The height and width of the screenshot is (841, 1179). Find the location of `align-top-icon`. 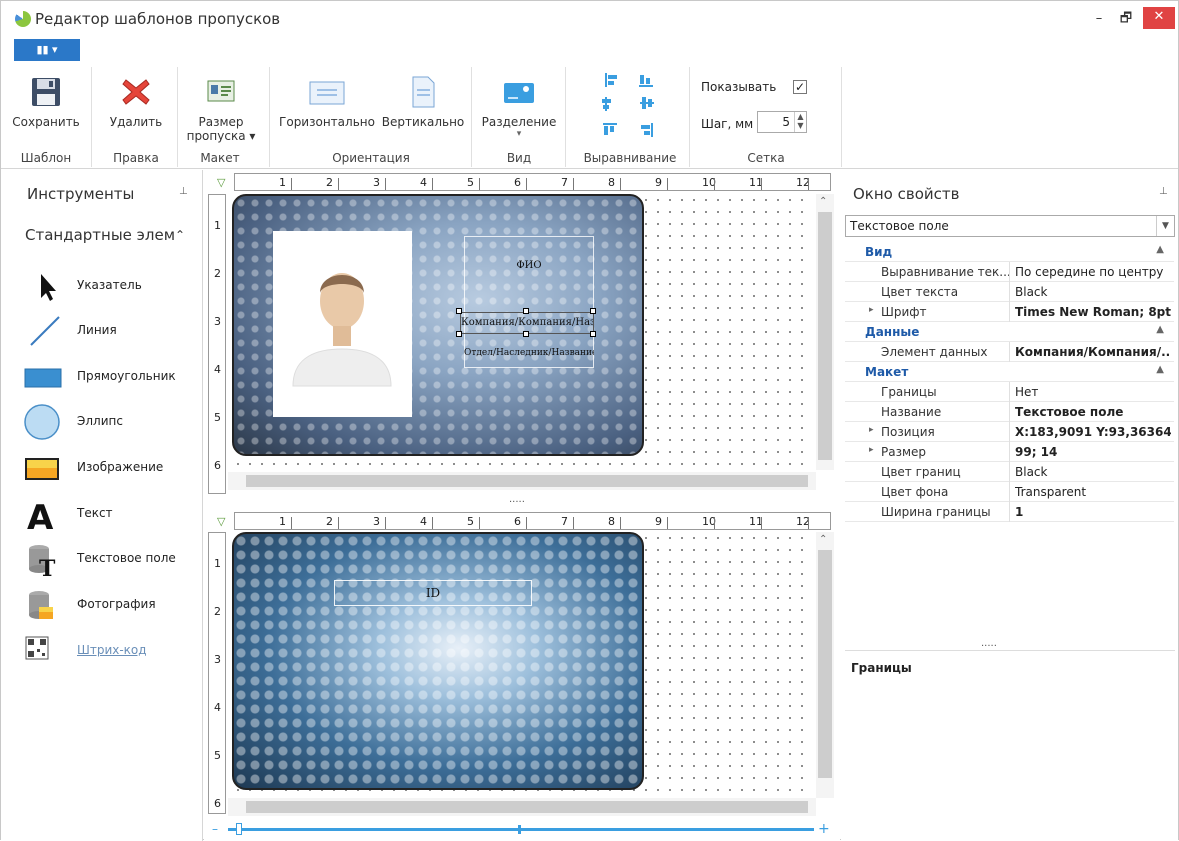

align-top-icon is located at coordinates (647, 79).